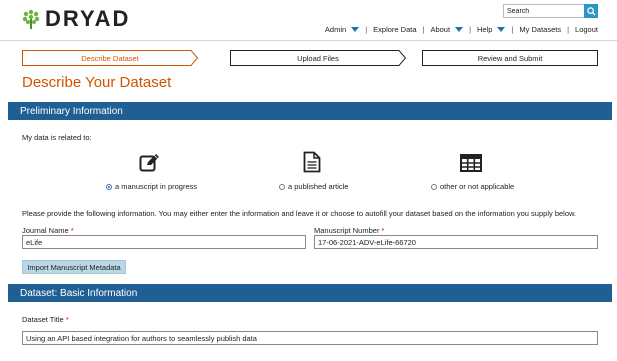 Image resolution: width=617 pixels, height=361 pixels. I want to click on dataset-title-label: Dataset Title *, so click(45, 319).